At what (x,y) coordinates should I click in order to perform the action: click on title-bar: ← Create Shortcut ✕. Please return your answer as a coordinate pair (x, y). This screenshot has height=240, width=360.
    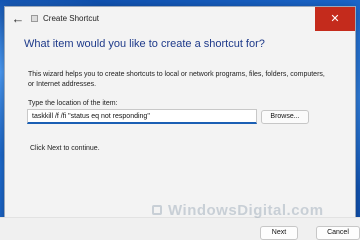
    Looking at the image, I should click on (180, 19).